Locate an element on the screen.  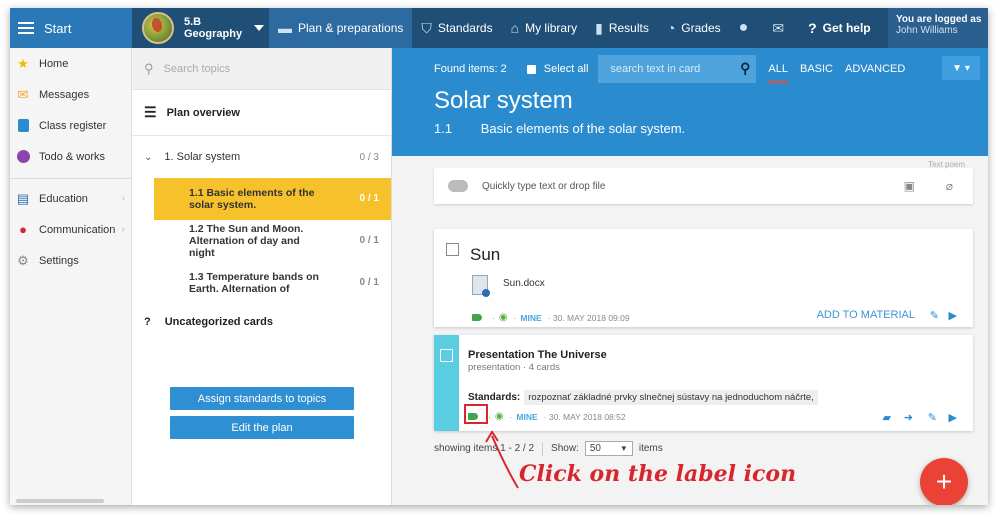
standards-label: Standards: is located at coordinates (494, 397).